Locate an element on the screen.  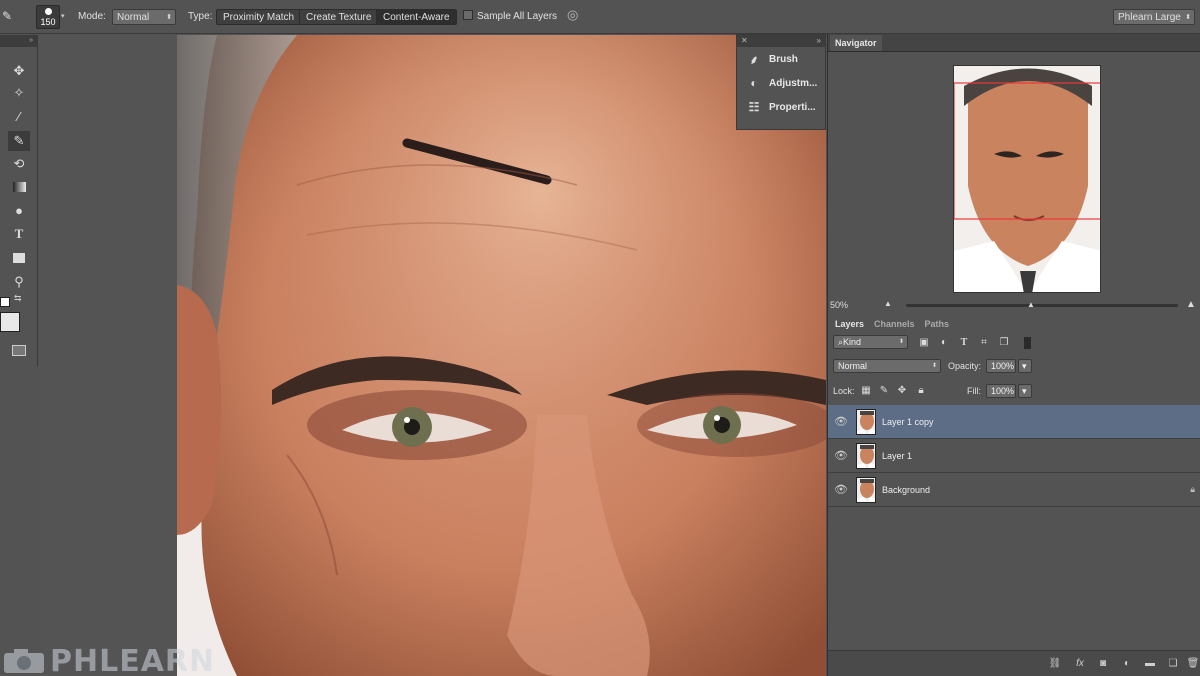
layer-name: Layer 1 copy is located at coordinates (908, 422).